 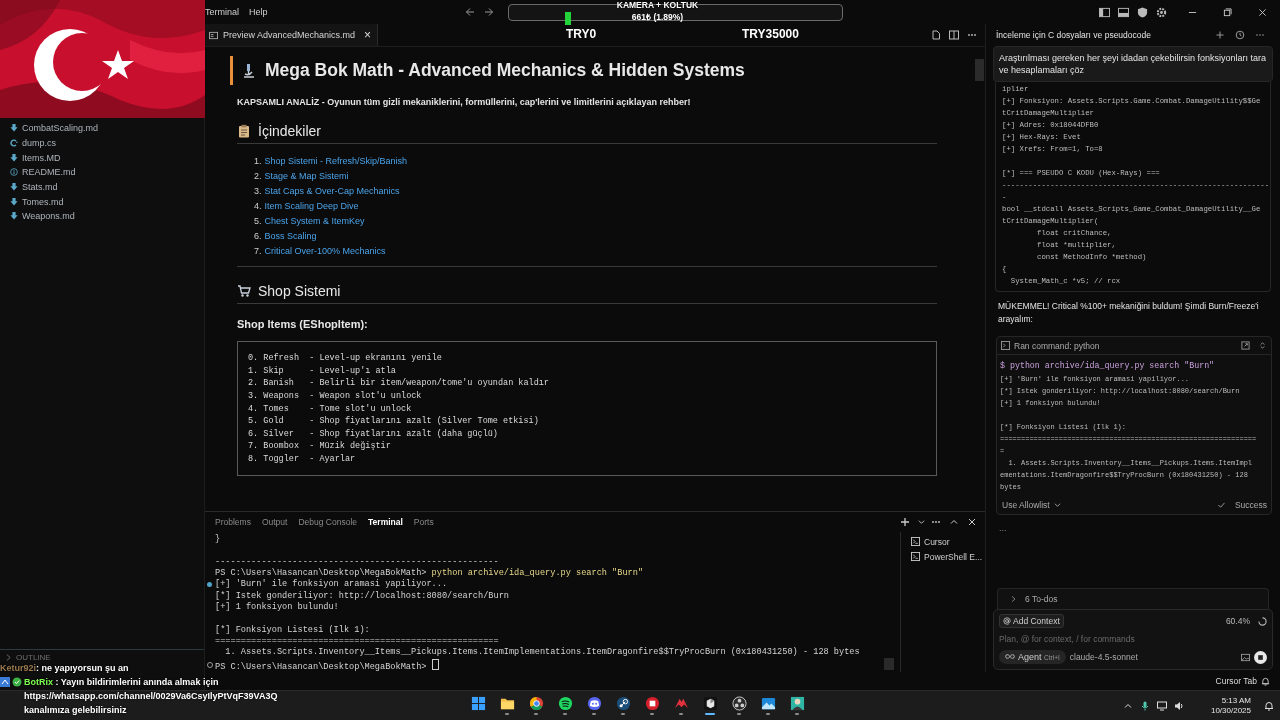 I want to click on back-arrow-icon, so click(x=469, y=12).